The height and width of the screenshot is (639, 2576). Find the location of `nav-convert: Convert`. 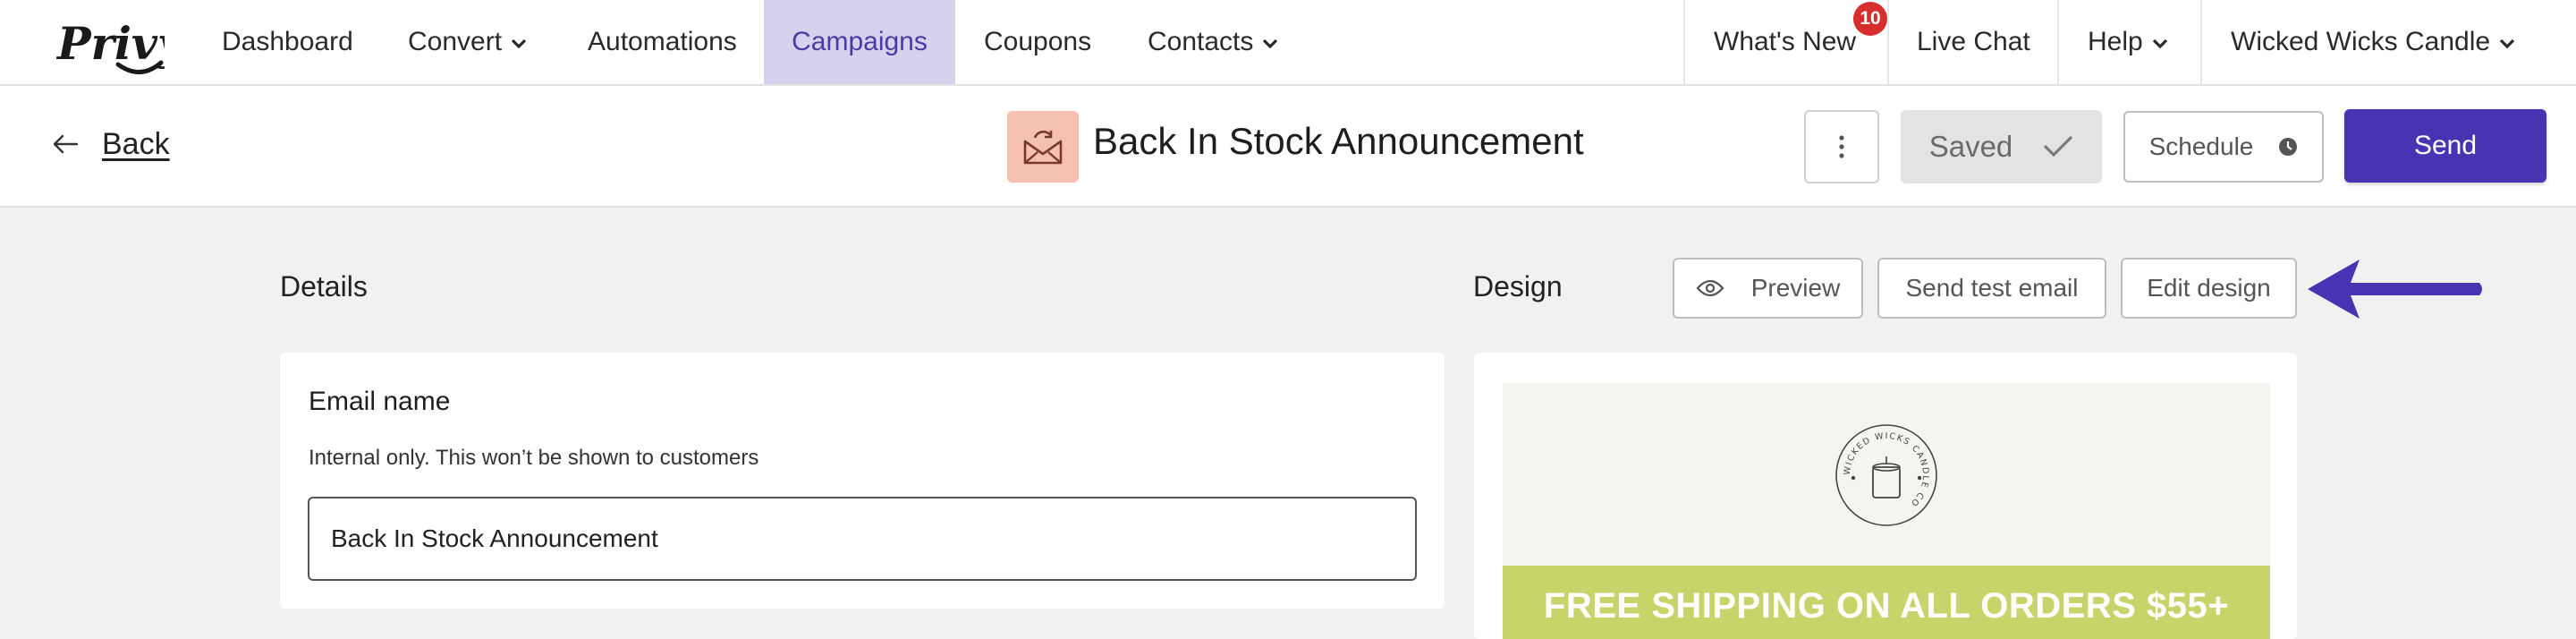

nav-convert: Convert is located at coordinates (467, 42).